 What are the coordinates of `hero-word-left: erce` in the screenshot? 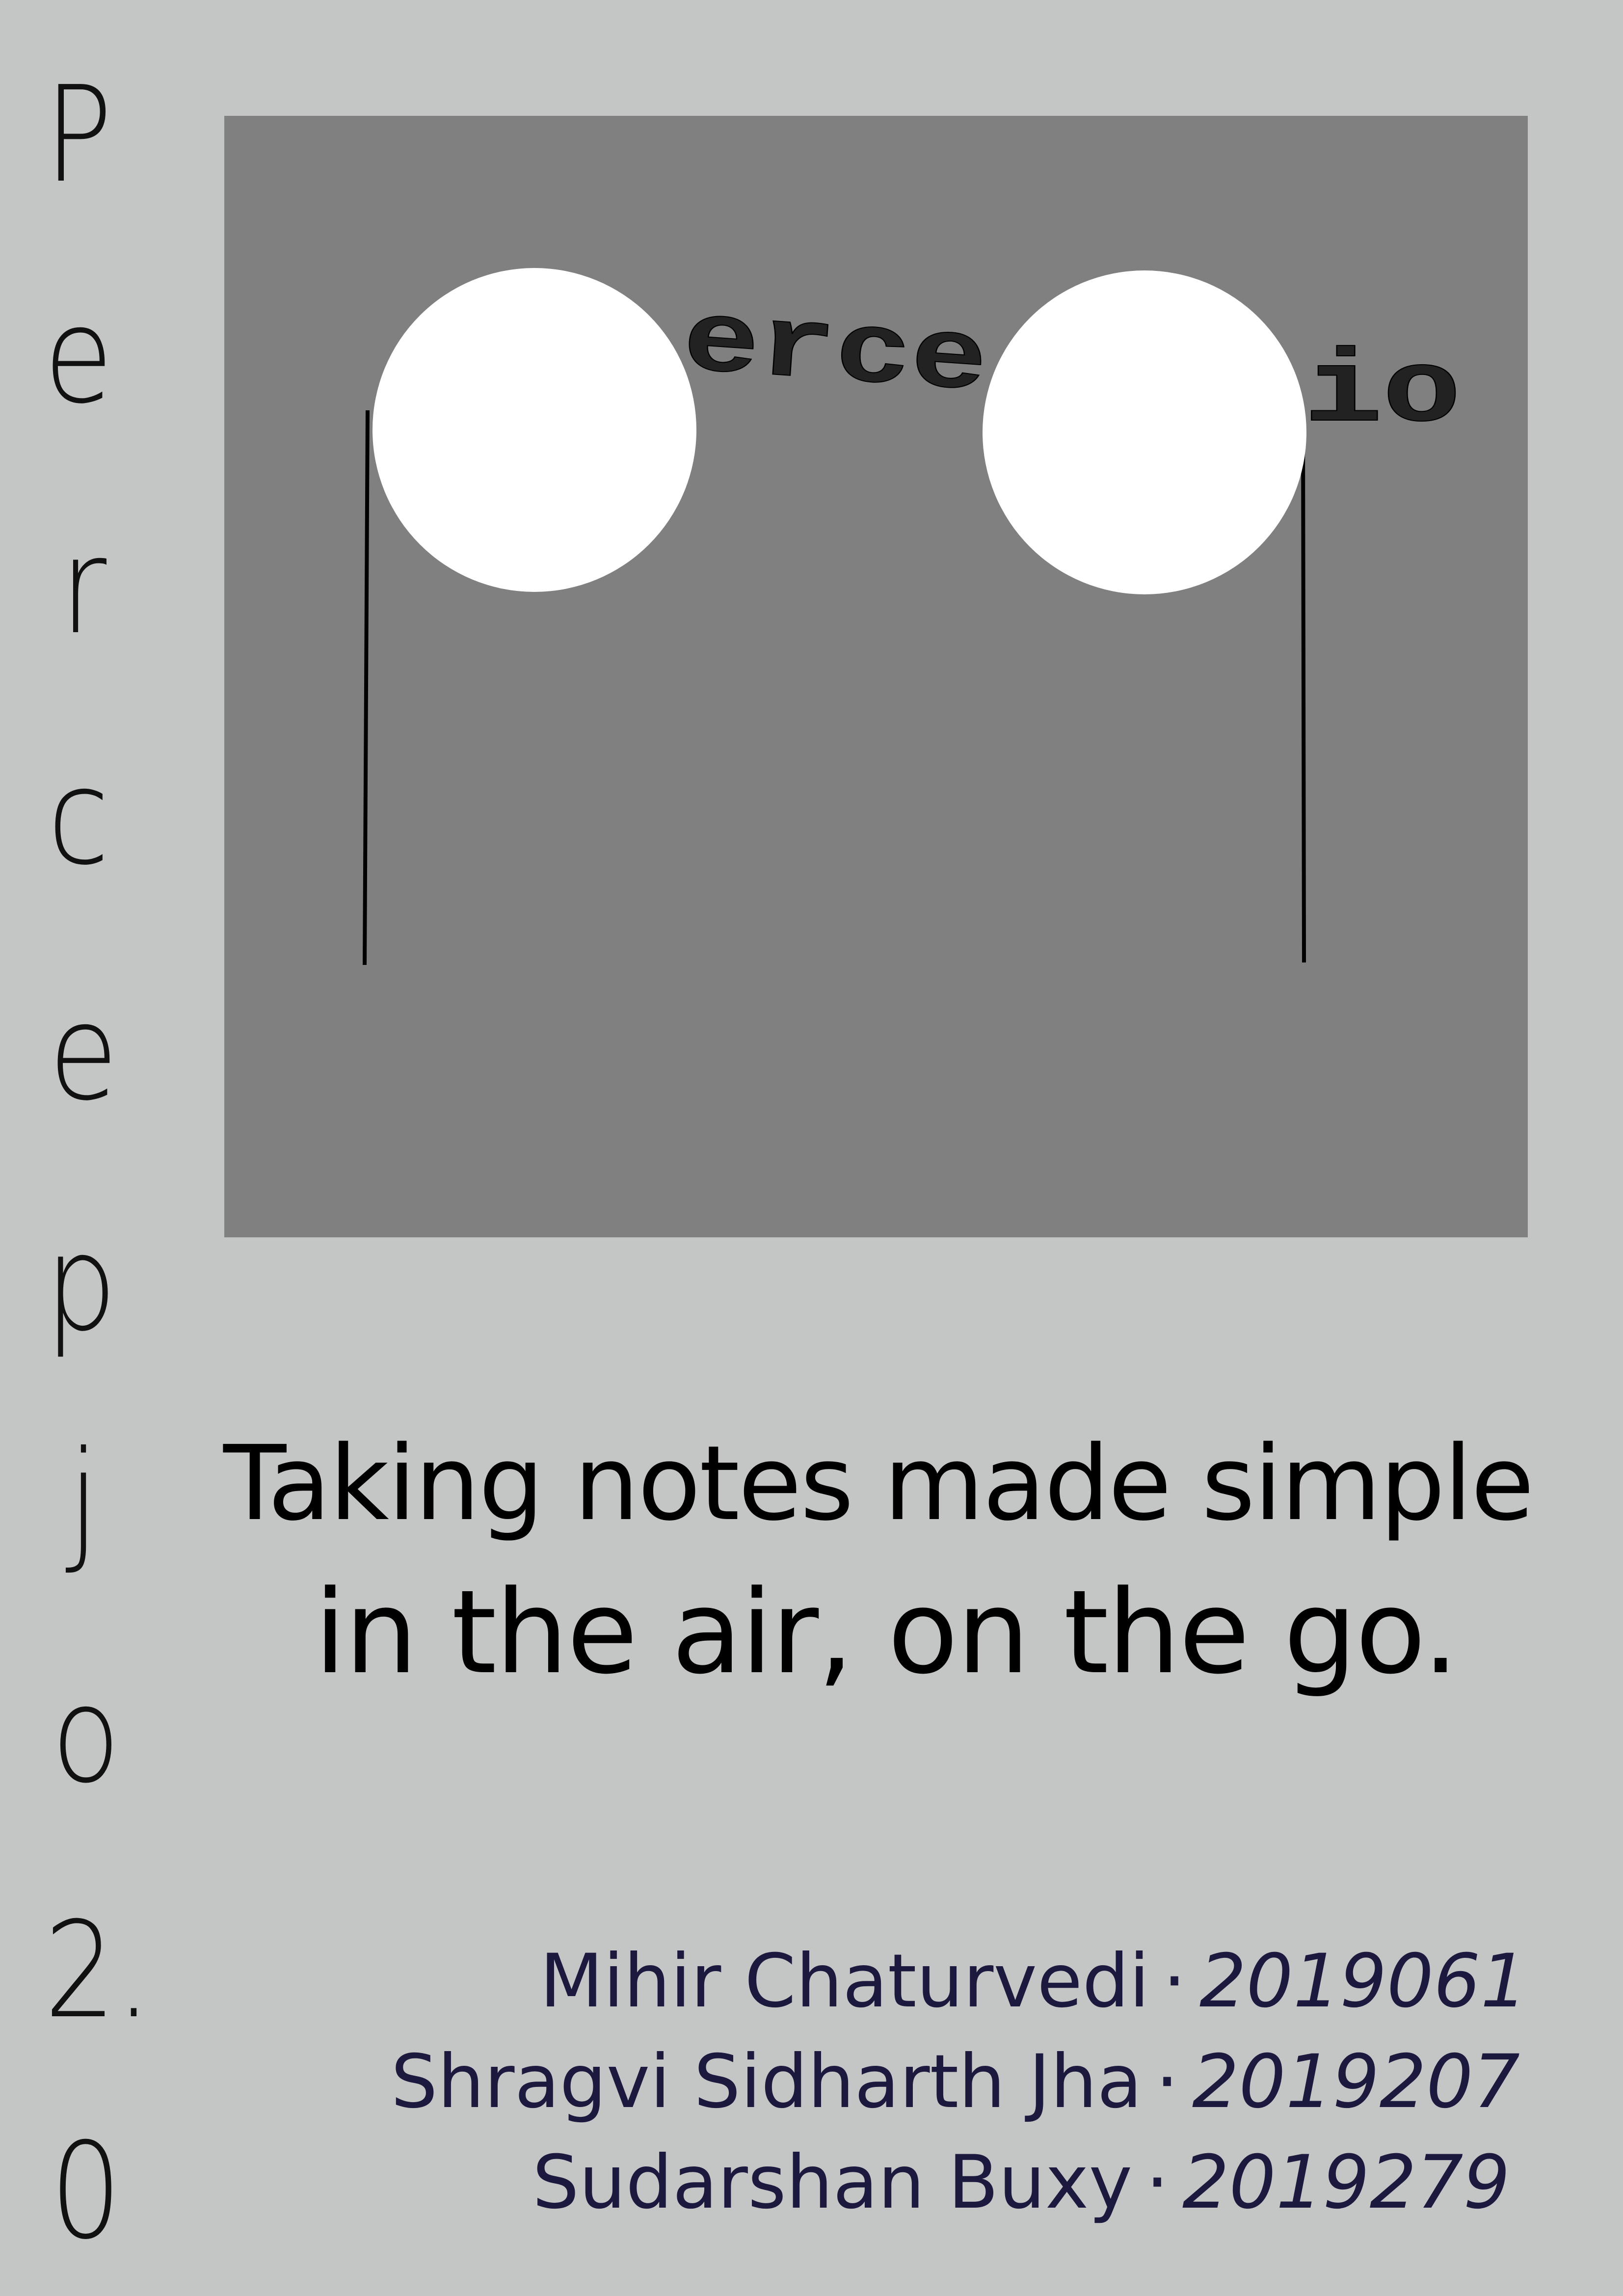 It's located at (835, 352).